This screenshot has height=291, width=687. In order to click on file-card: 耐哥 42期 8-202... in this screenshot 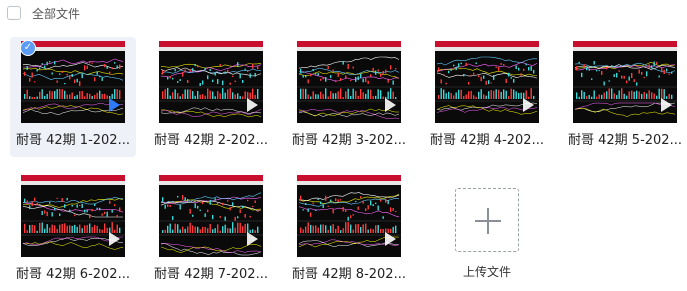, I will do `click(349, 231)`.